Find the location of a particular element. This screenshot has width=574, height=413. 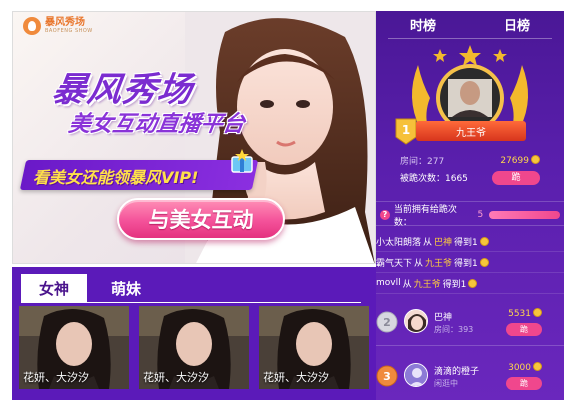

rank-row-room: 房间：393 is located at coordinates (454, 329).